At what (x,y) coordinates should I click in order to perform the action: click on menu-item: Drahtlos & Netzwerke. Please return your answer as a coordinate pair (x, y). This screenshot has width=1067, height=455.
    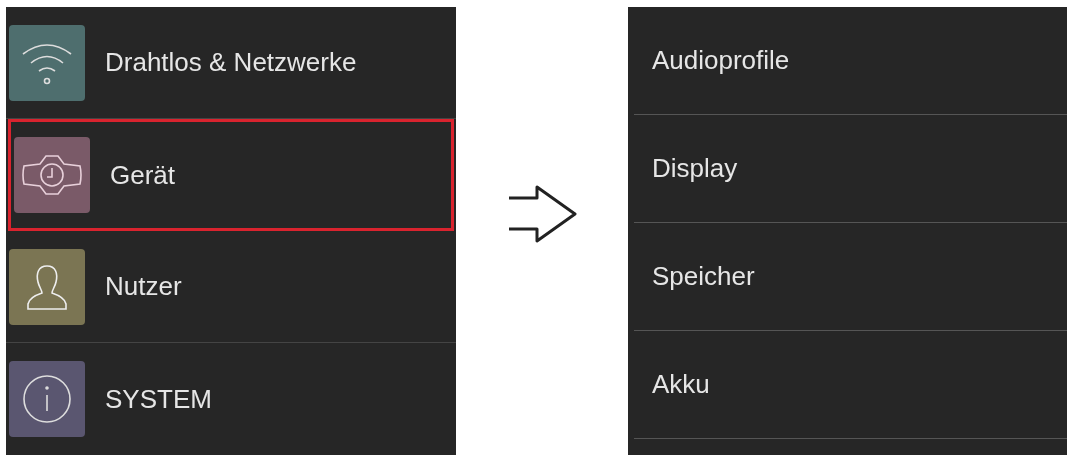
    Looking at the image, I should click on (231, 63).